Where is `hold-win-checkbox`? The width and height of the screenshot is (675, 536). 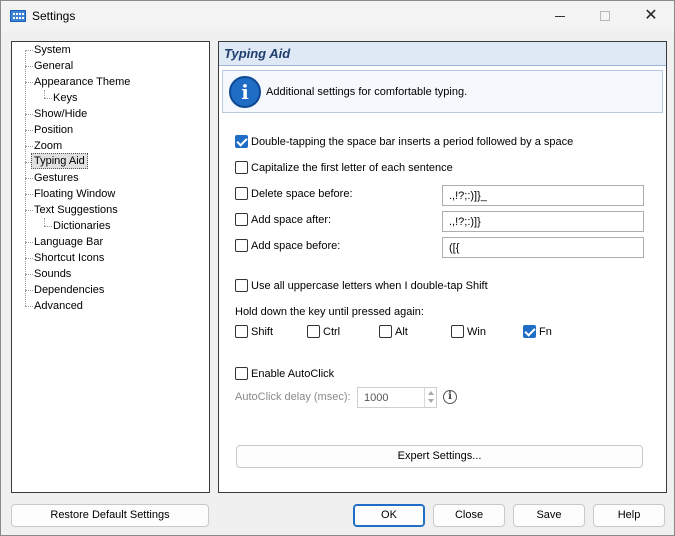 hold-win-checkbox is located at coordinates (457, 331).